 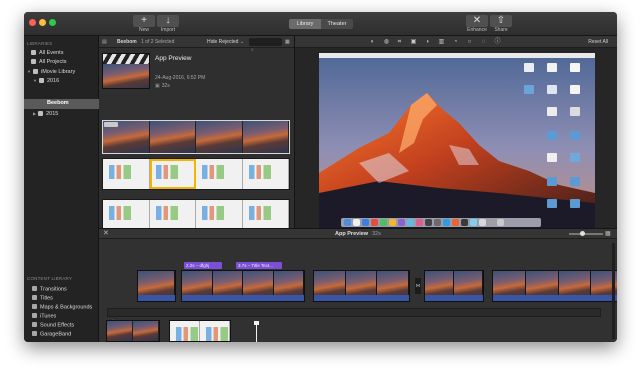 What do you see at coordinates (337, 24) in the screenshot?
I see `tab-theater: Theater` at bounding box center [337, 24].